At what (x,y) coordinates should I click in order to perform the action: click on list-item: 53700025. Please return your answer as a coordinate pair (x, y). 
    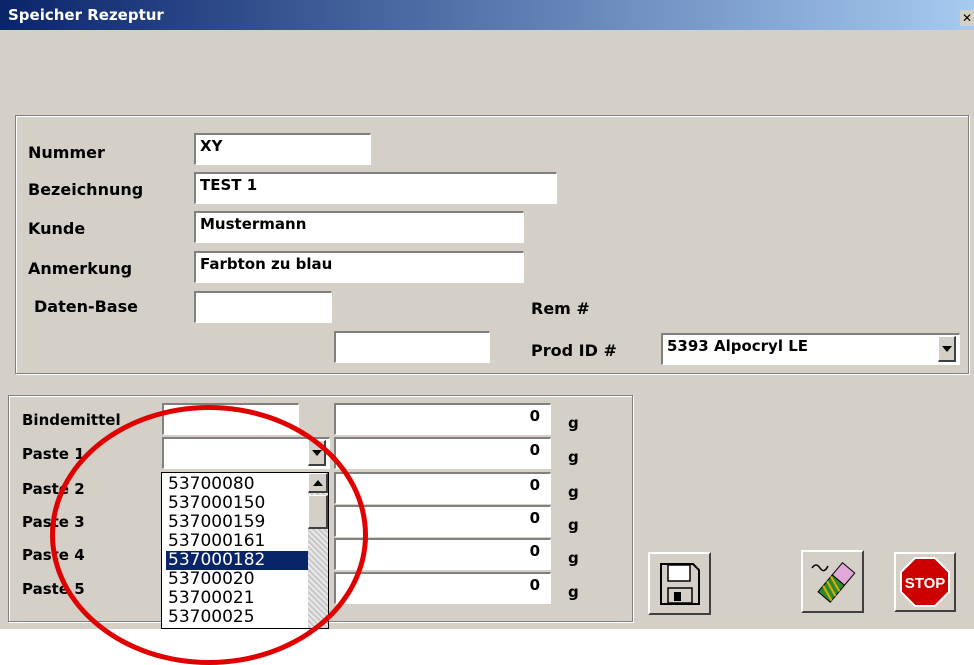
    Looking at the image, I should click on (237, 617).